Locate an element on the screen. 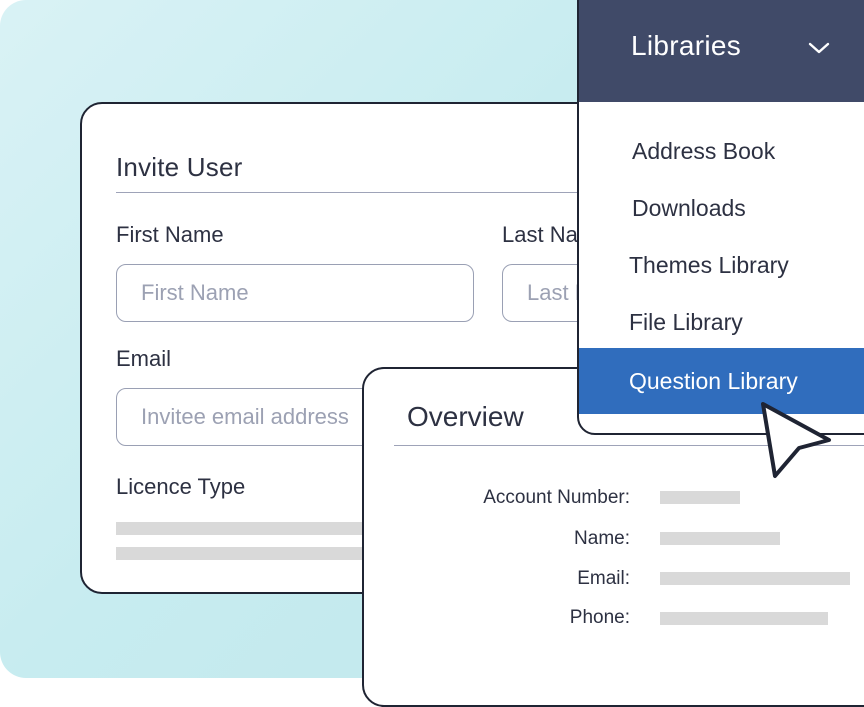  name-value-bar is located at coordinates (720, 538).